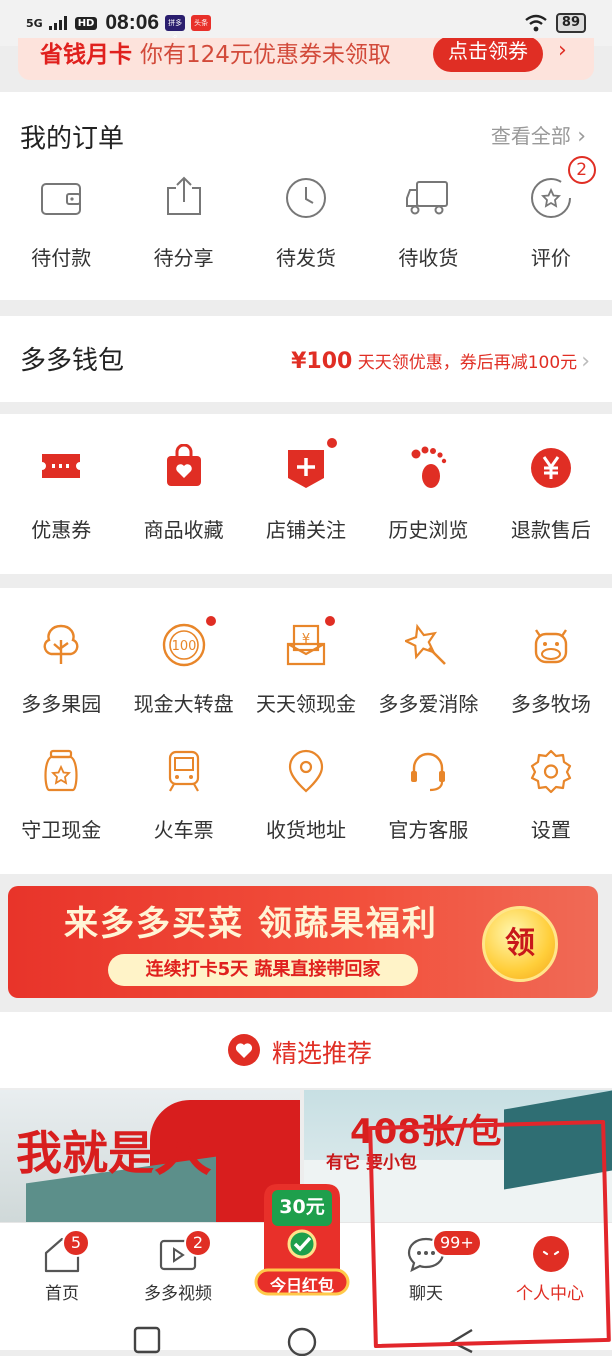 This screenshot has width=612, height=1356. What do you see at coordinates (306, 771) in the screenshot?
I see `location-icon` at bounding box center [306, 771].